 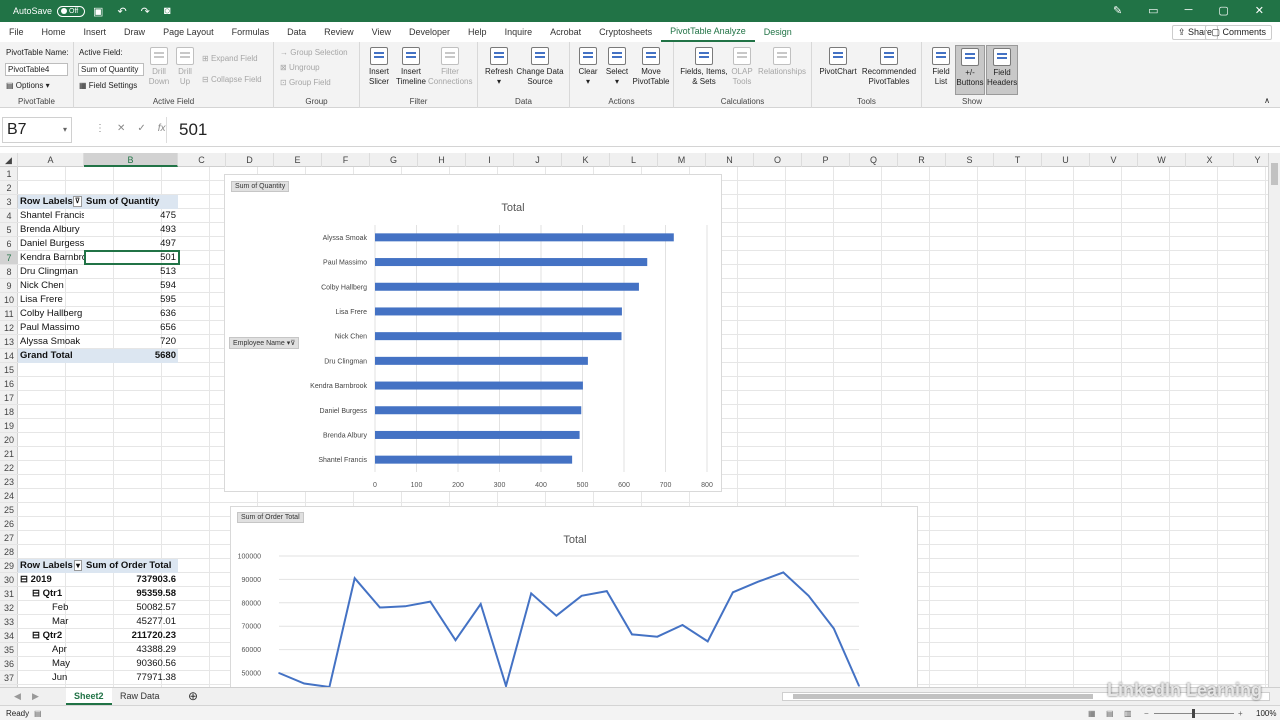 What do you see at coordinates (51, 622) in the screenshot?
I see `pivot2-row-label: Mar` at bounding box center [51, 622].